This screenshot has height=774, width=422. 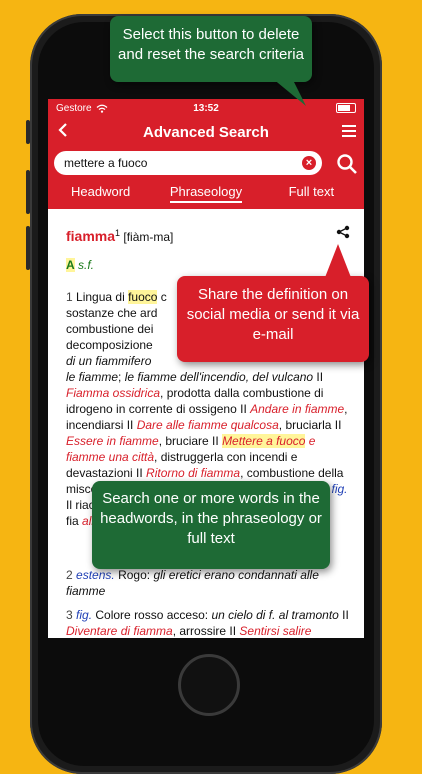 I want to click on callout-share-pointer, so click(x=338, y=262).